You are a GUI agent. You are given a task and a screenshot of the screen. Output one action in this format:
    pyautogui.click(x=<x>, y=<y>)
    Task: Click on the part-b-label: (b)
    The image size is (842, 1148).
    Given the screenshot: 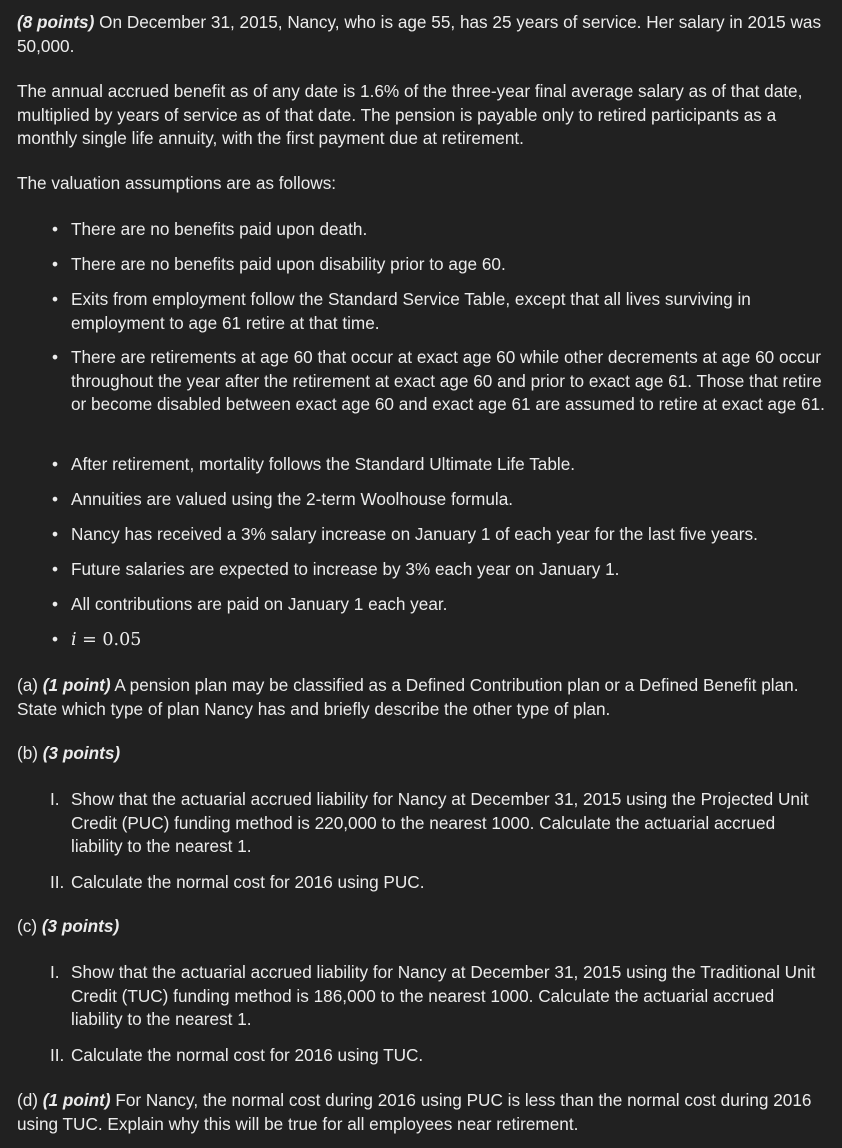 What is the action you would take?
    pyautogui.click(x=30, y=753)
    